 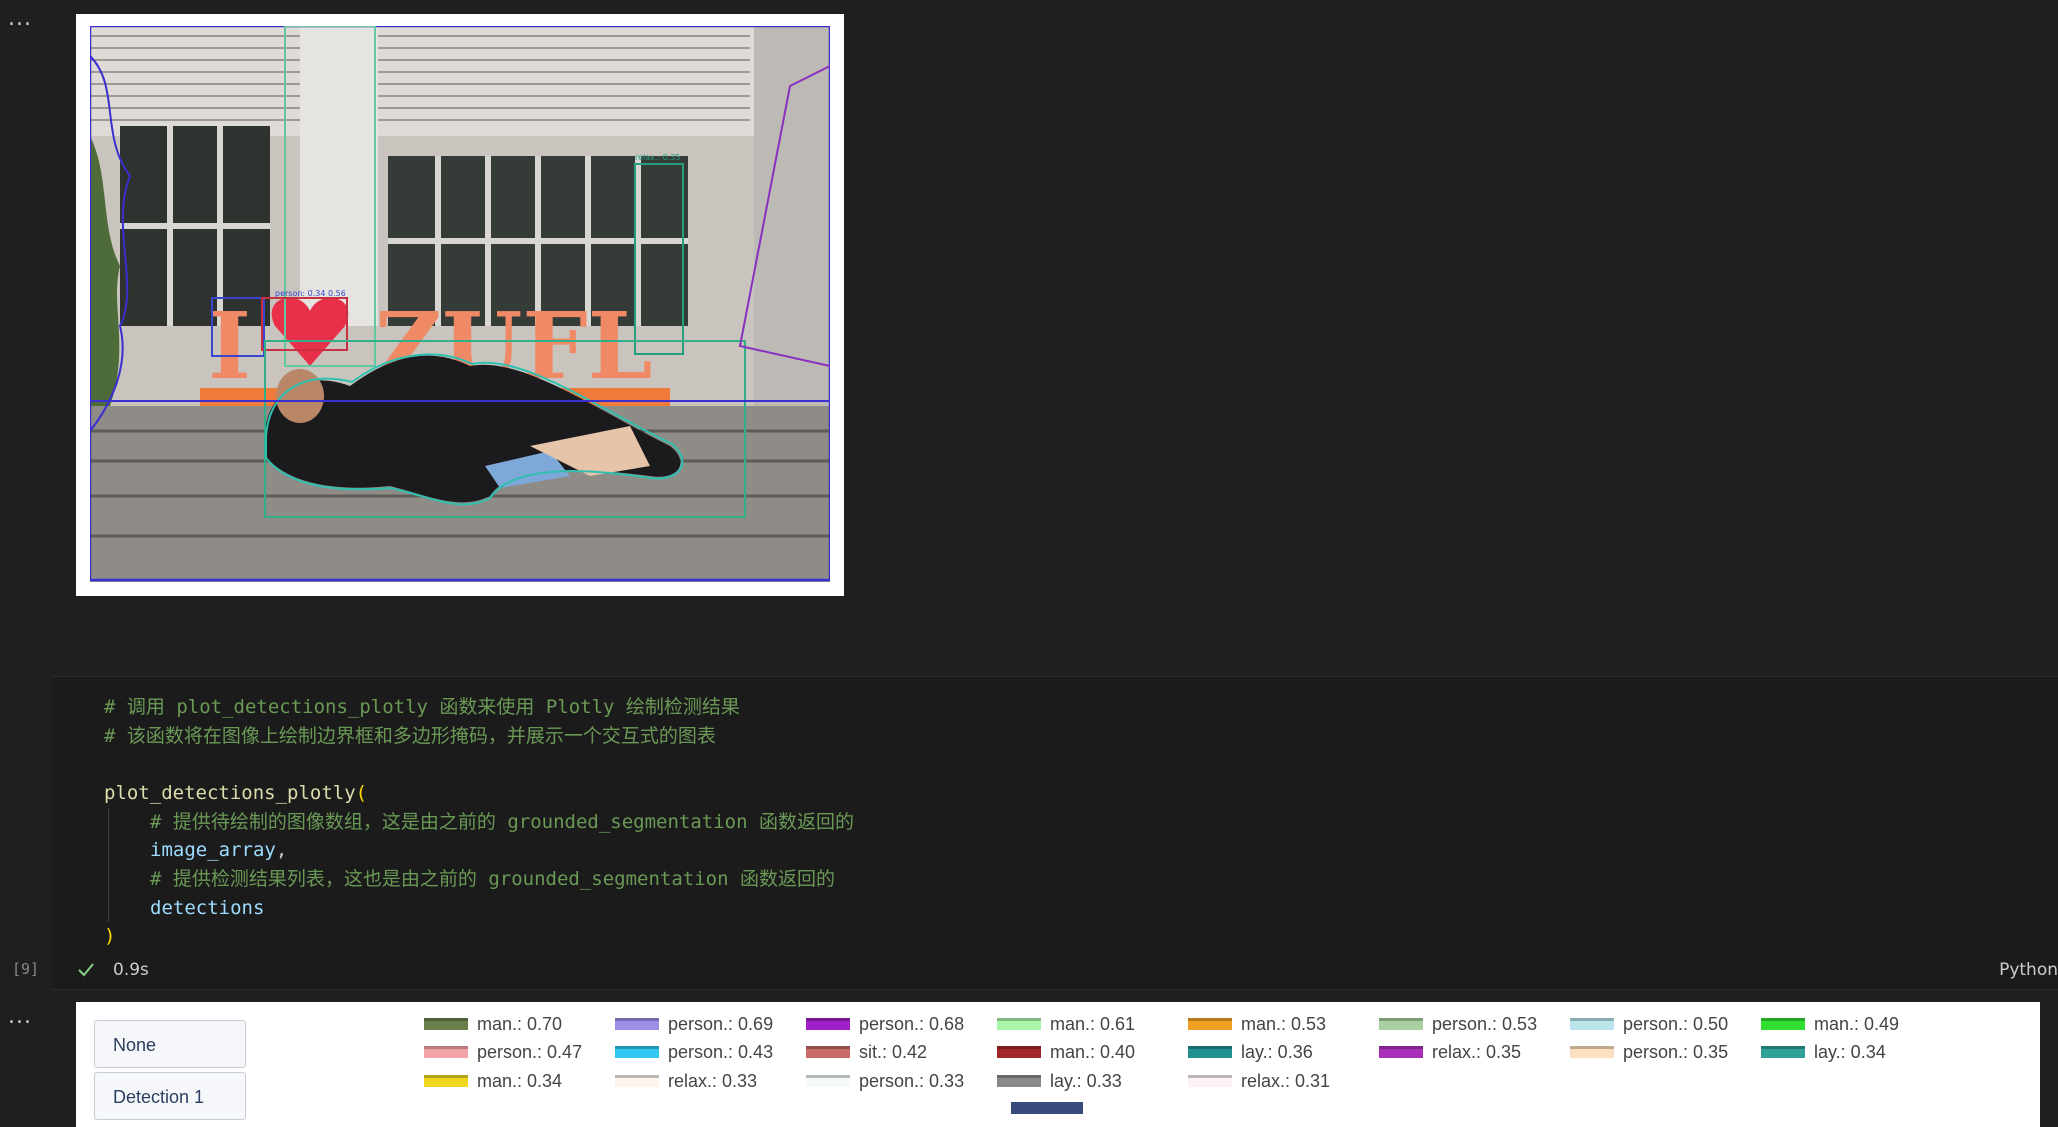 What do you see at coordinates (721, 1023) in the screenshot?
I see `legend-label: person.: 0.69` at bounding box center [721, 1023].